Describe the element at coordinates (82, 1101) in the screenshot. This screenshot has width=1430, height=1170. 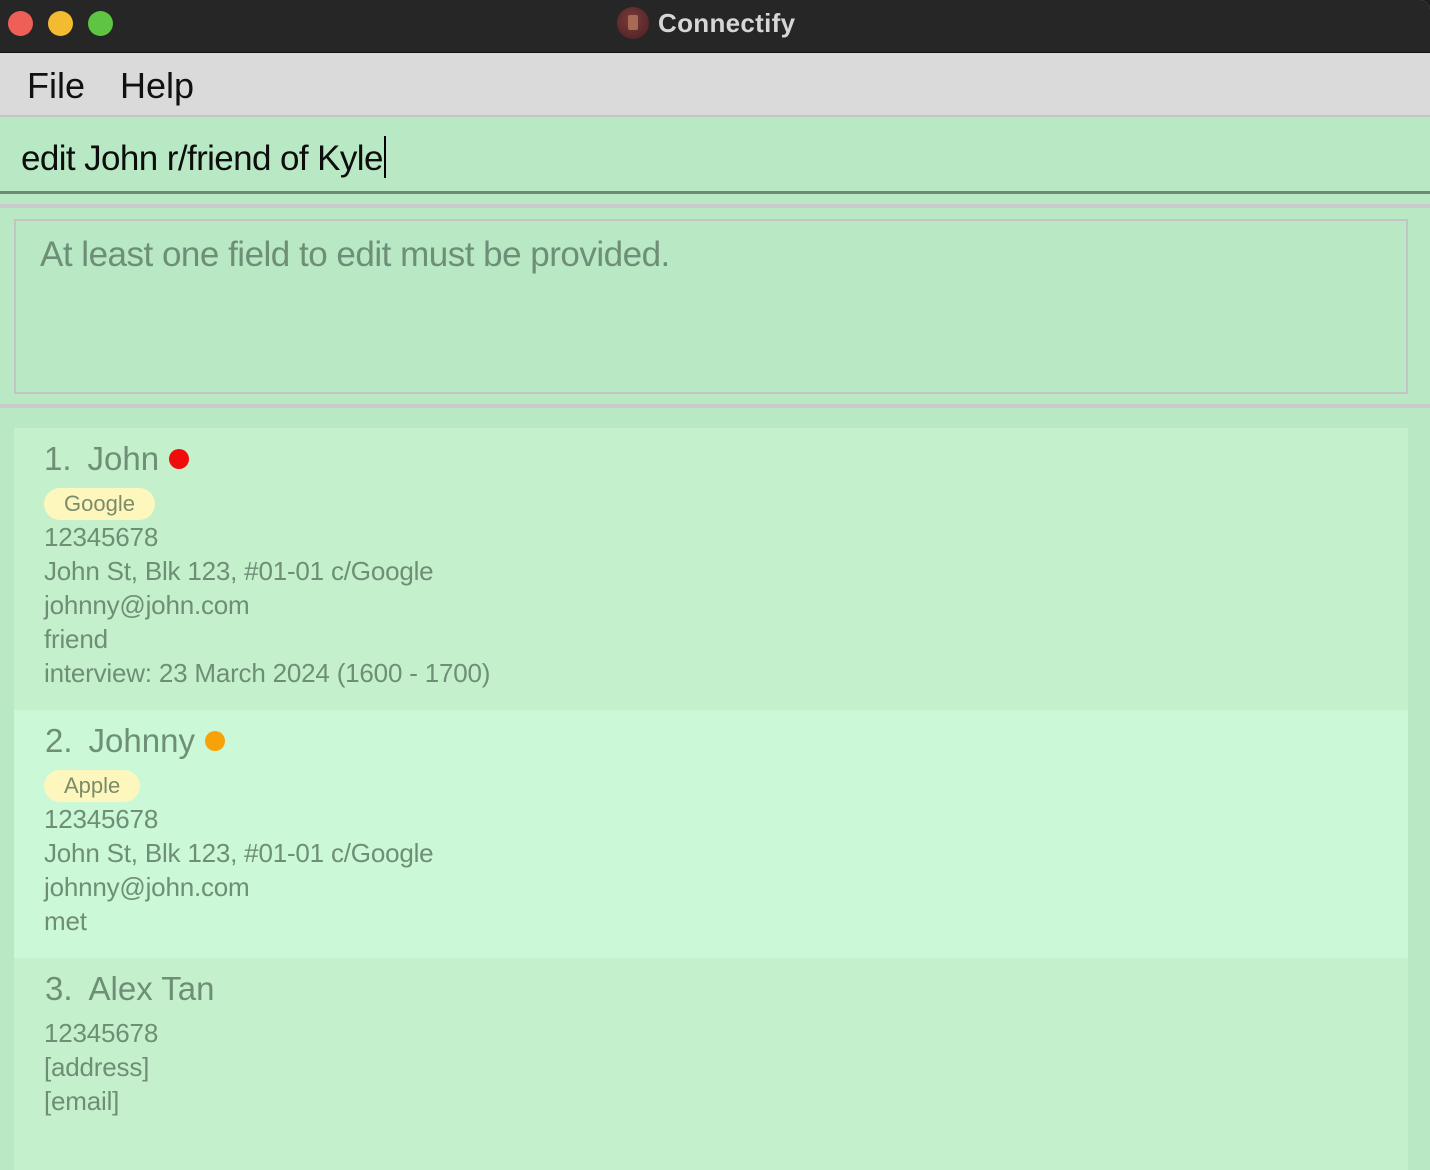
I see `person-email: [email]` at that location.